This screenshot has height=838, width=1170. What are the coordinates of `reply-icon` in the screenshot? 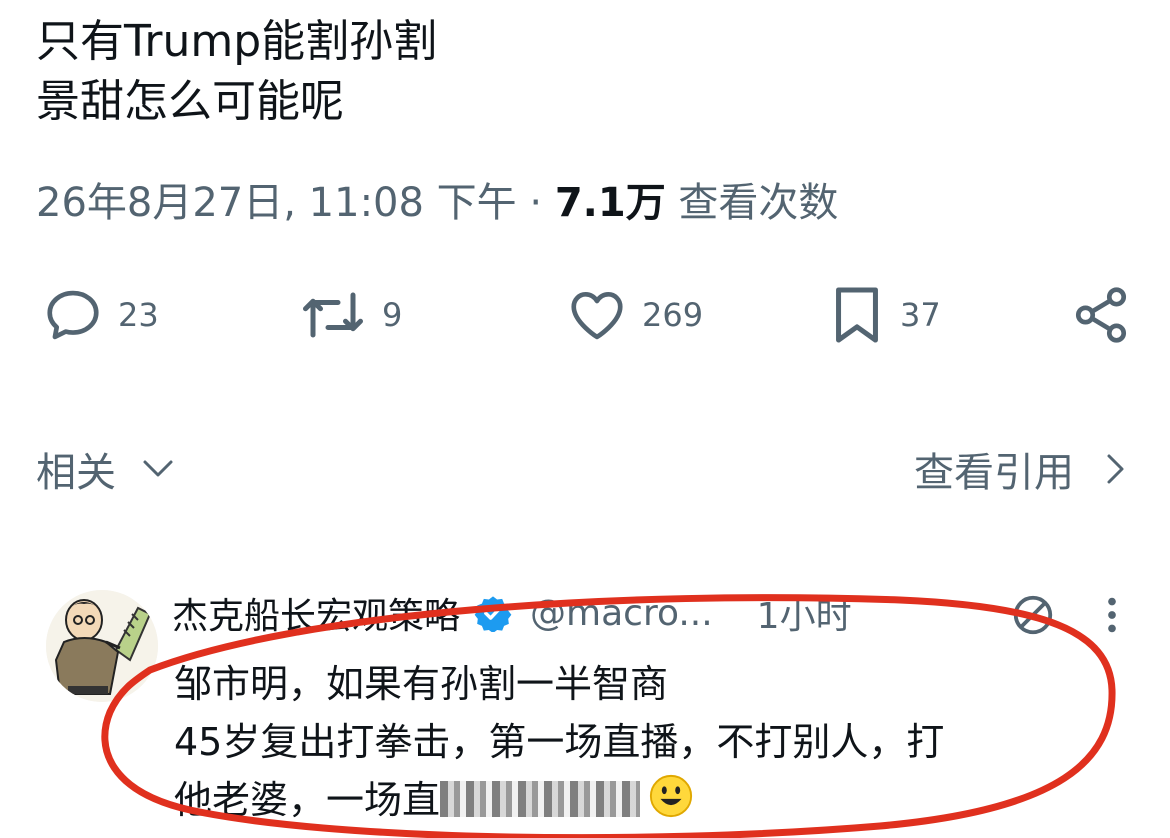 It's located at (73, 315).